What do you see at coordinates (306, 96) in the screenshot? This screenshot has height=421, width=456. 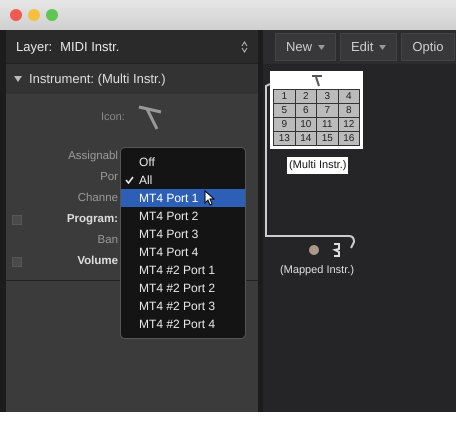 I see `channel-cell: 2` at bounding box center [306, 96].